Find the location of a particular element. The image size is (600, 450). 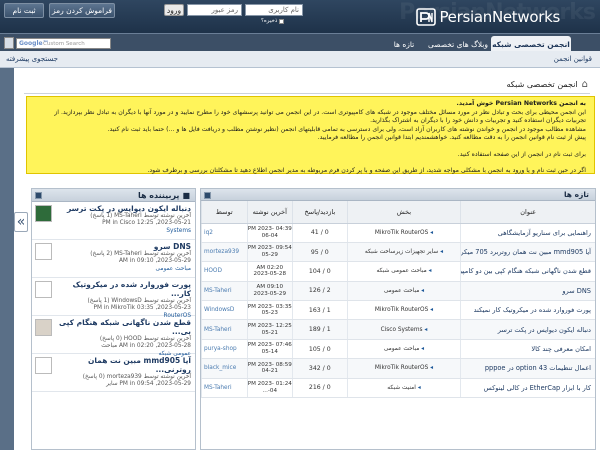

thread-title: دنباله ایکون دیوایس در پکت ترسر is located at coordinates (527, 329).